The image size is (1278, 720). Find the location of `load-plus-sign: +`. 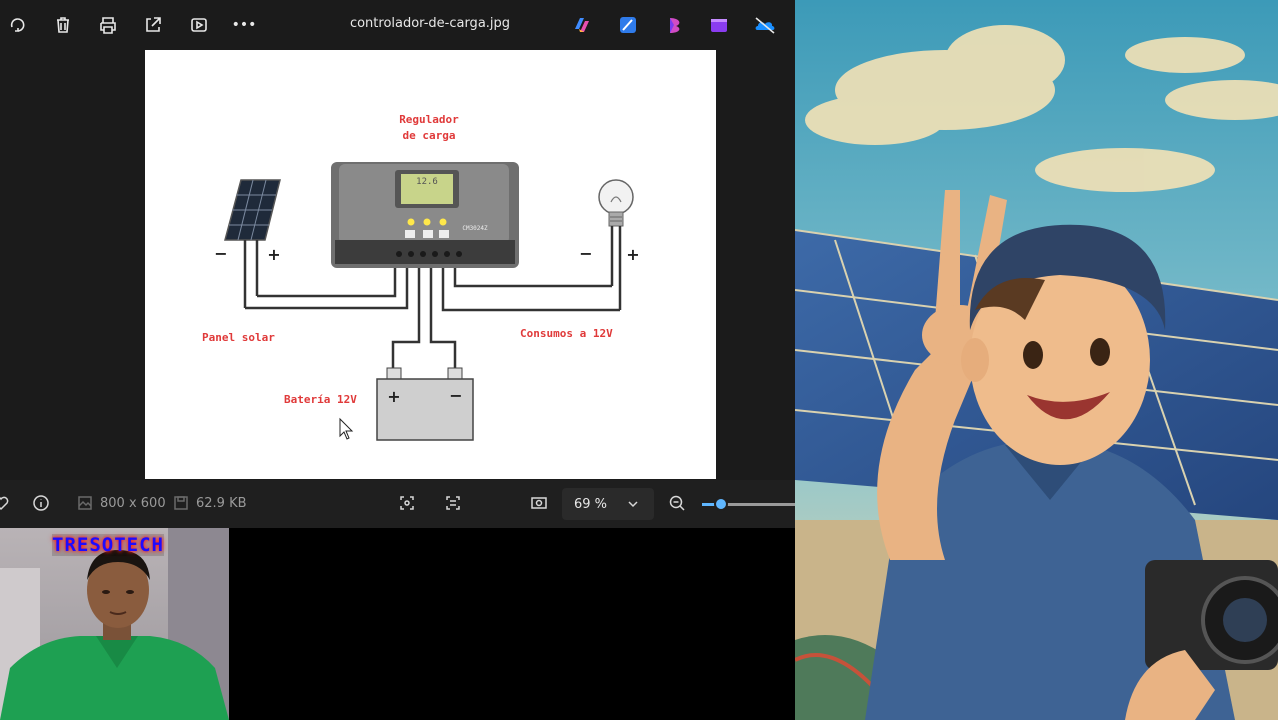

load-plus-sign: + is located at coordinates (632, 254).